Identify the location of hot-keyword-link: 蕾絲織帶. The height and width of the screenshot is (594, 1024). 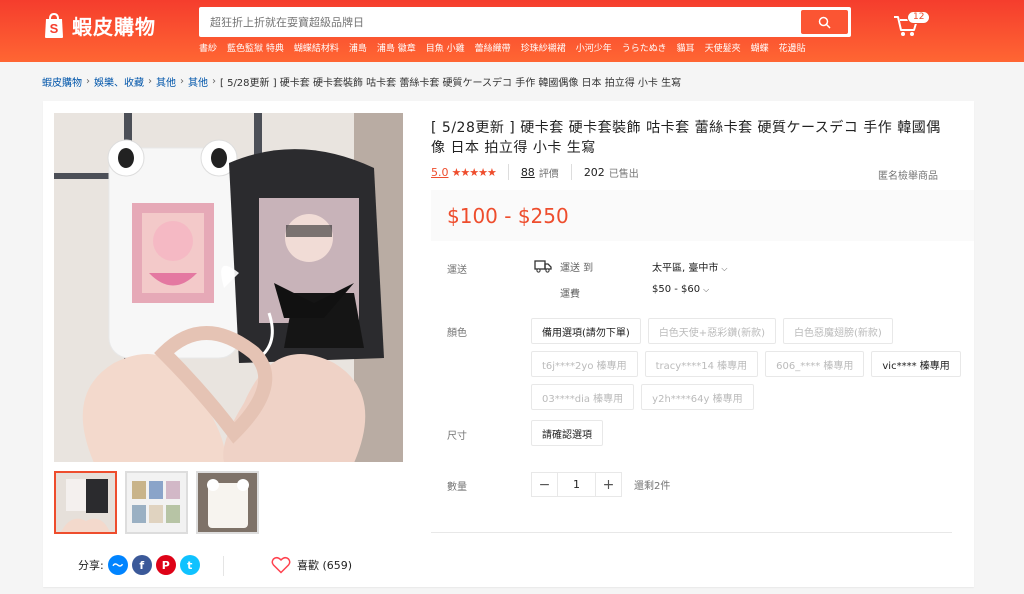
(493, 47).